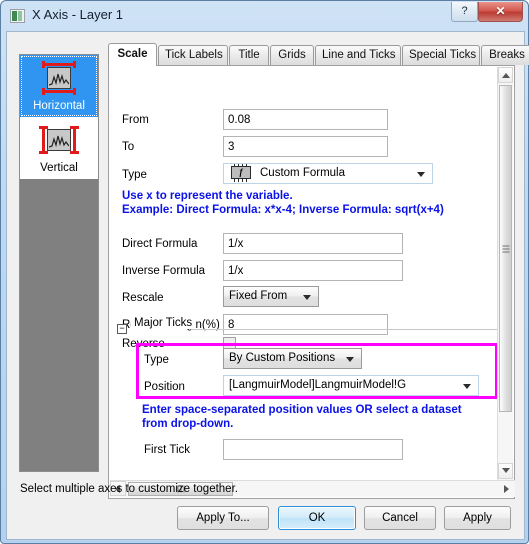 The width and height of the screenshot is (529, 544). What do you see at coordinates (78, 14) in the screenshot?
I see `window-title: X Axis - Layer 1` at bounding box center [78, 14].